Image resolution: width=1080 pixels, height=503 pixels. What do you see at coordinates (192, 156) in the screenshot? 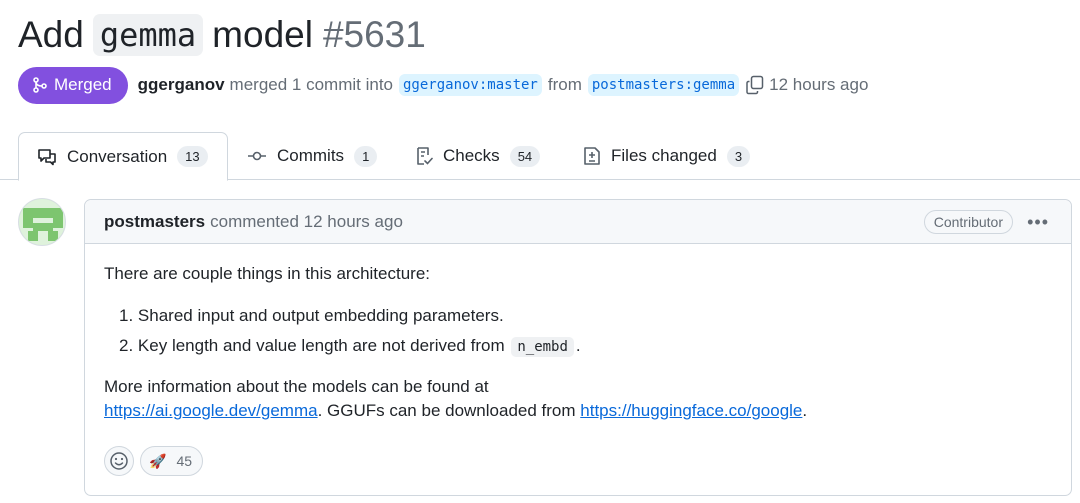
I see `tab-conversation-count: 13` at bounding box center [192, 156].